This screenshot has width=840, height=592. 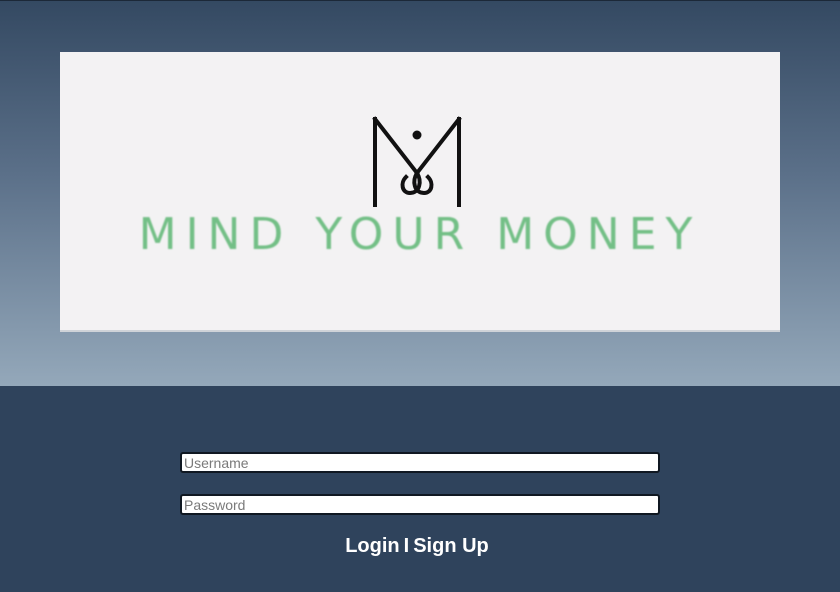 What do you see at coordinates (406, 546) in the screenshot?
I see `separator: I` at bounding box center [406, 546].